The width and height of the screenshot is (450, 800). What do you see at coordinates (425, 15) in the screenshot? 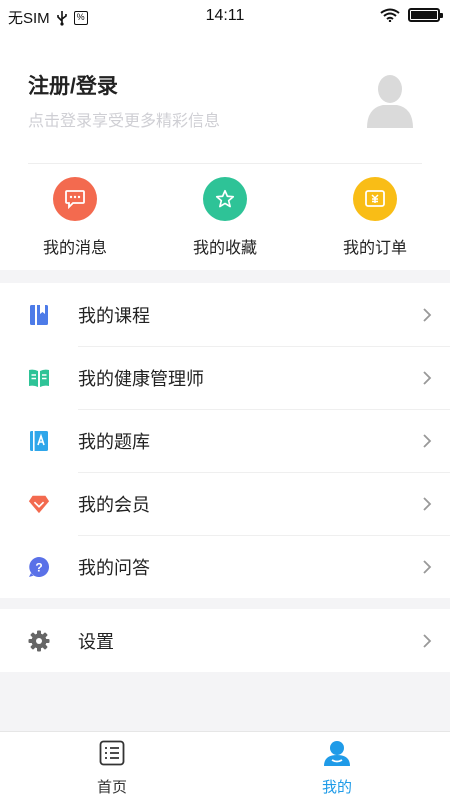
I see `battery-icon` at bounding box center [425, 15].